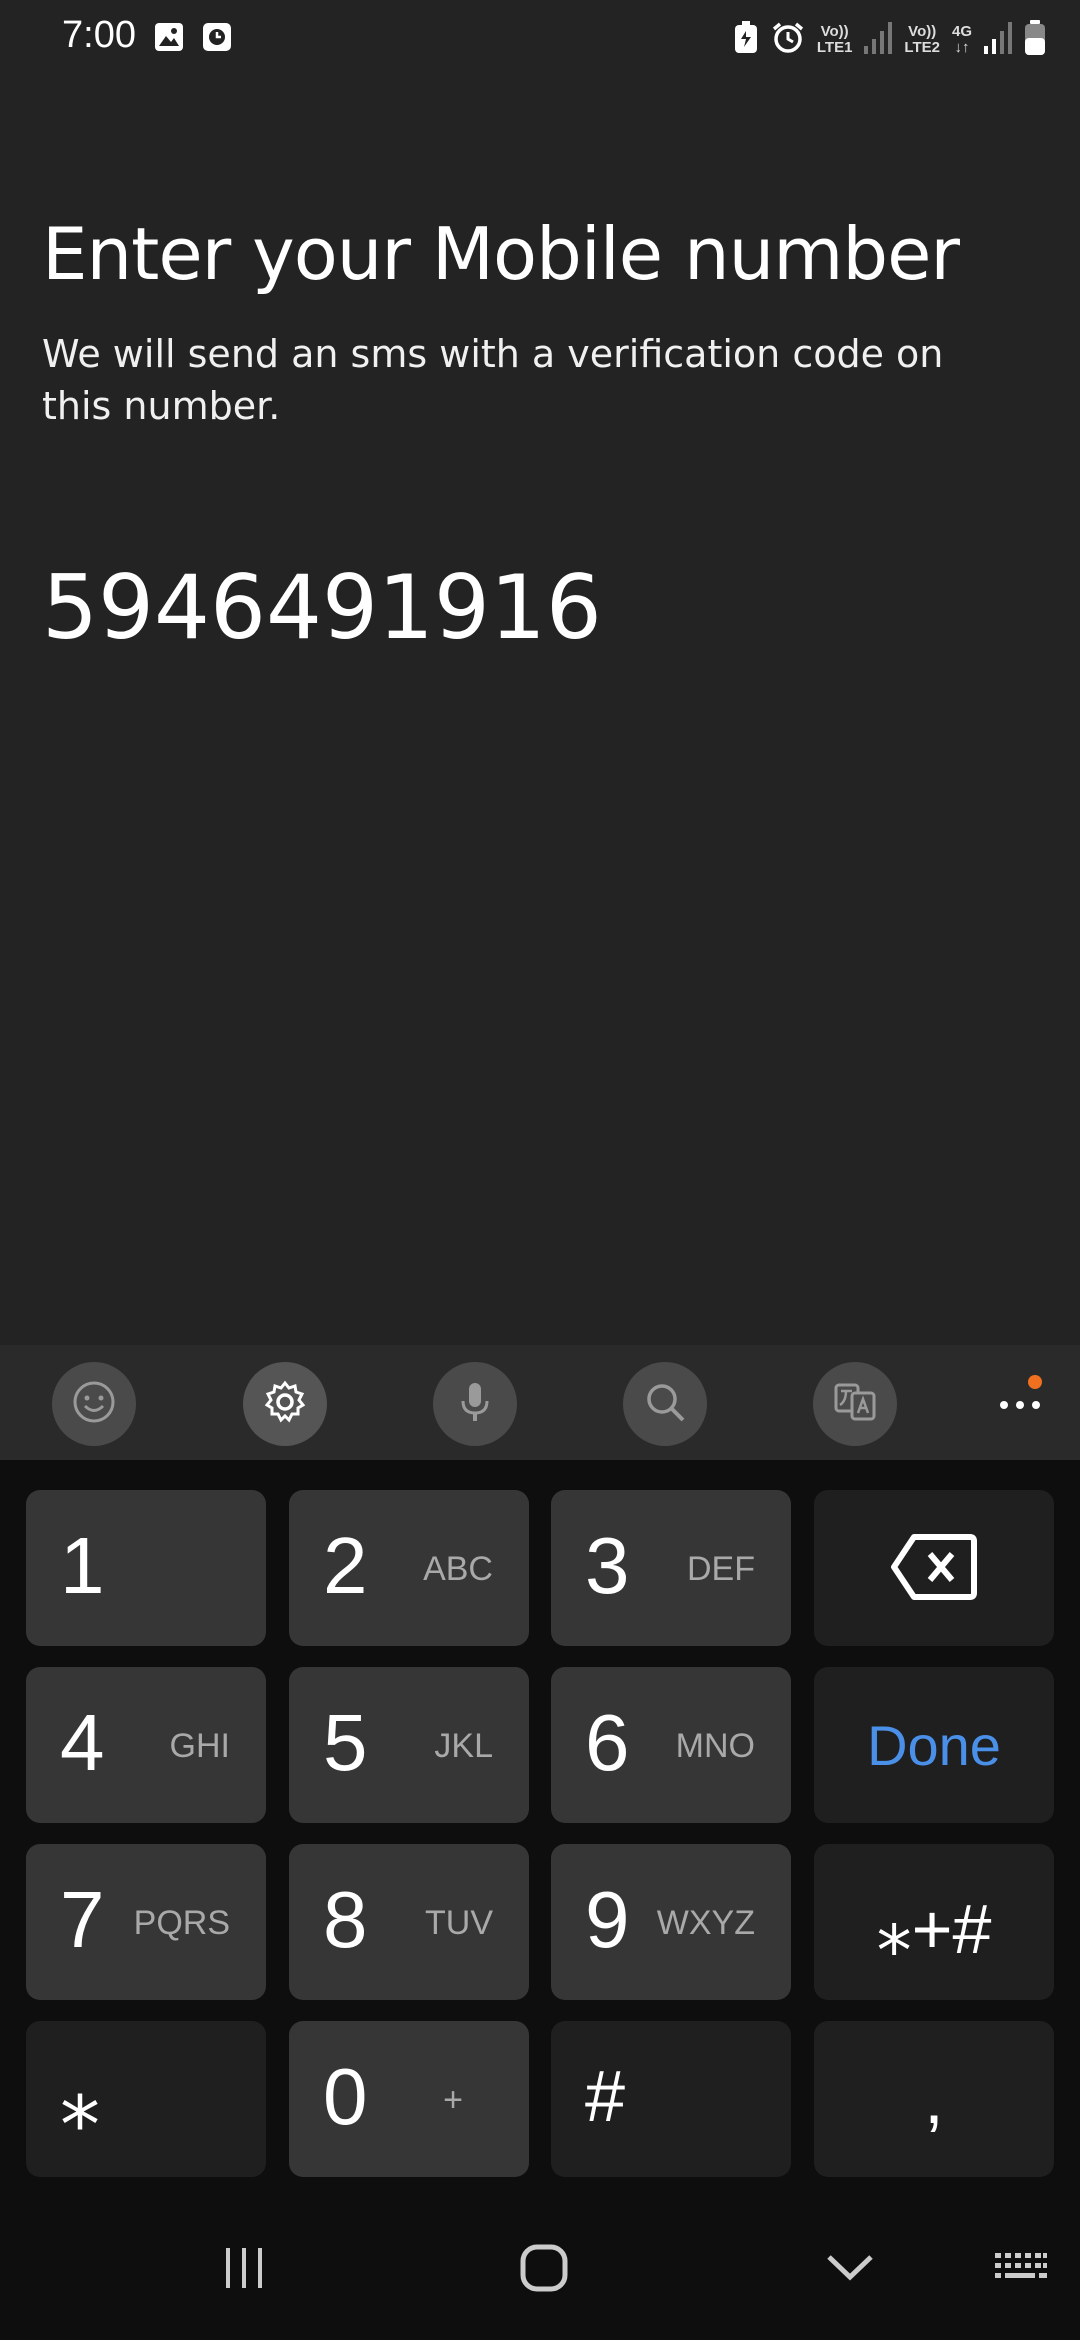  Describe the element at coordinates (99, 35) in the screenshot. I see `status-time: 7:00` at that location.